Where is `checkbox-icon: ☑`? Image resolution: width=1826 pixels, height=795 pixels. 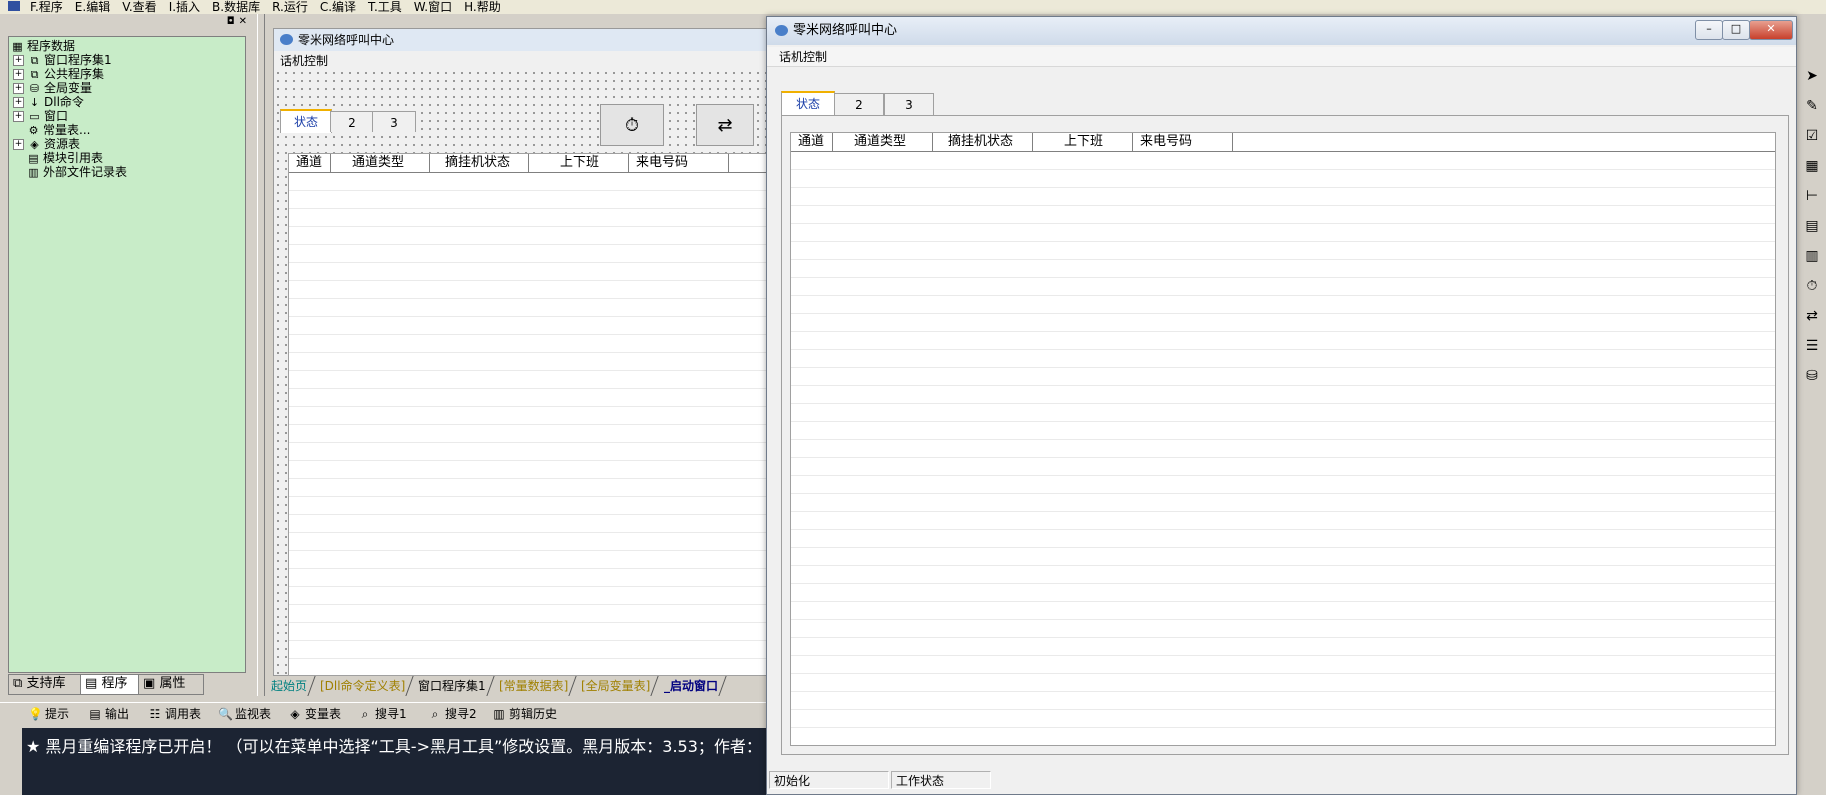 checkbox-icon: ☑ is located at coordinates (1812, 136).